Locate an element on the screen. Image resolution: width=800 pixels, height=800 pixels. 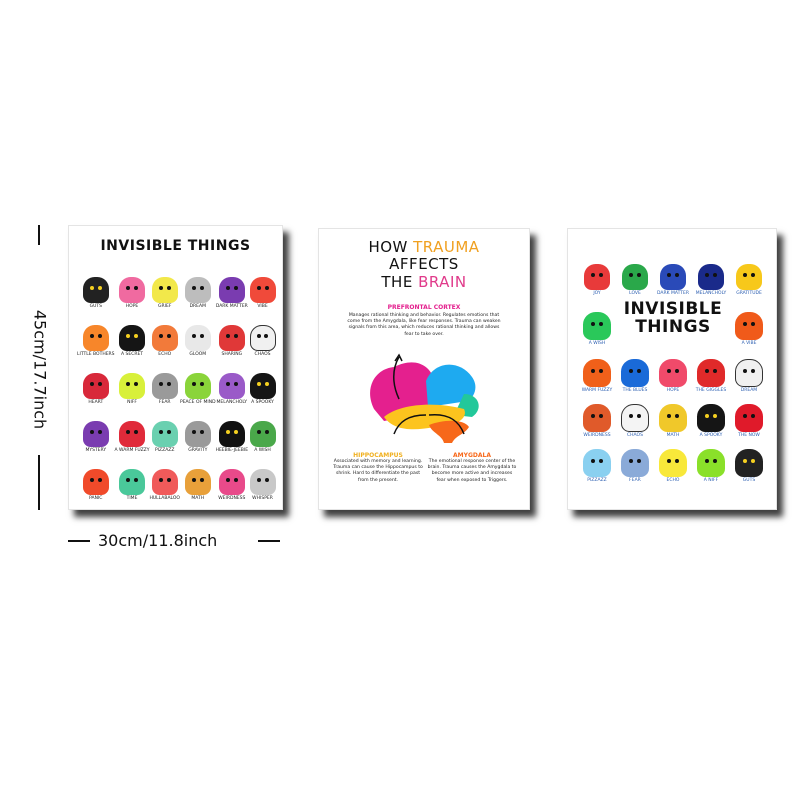
character-item: VIBE is located at coordinates (262, 286).